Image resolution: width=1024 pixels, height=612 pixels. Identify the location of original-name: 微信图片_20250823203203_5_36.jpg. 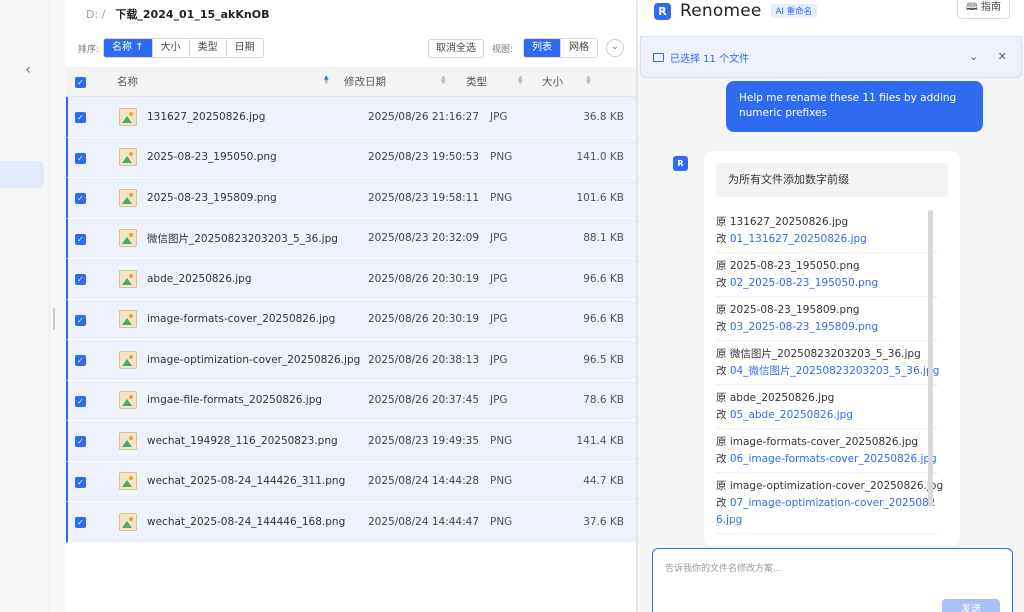
(825, 354).